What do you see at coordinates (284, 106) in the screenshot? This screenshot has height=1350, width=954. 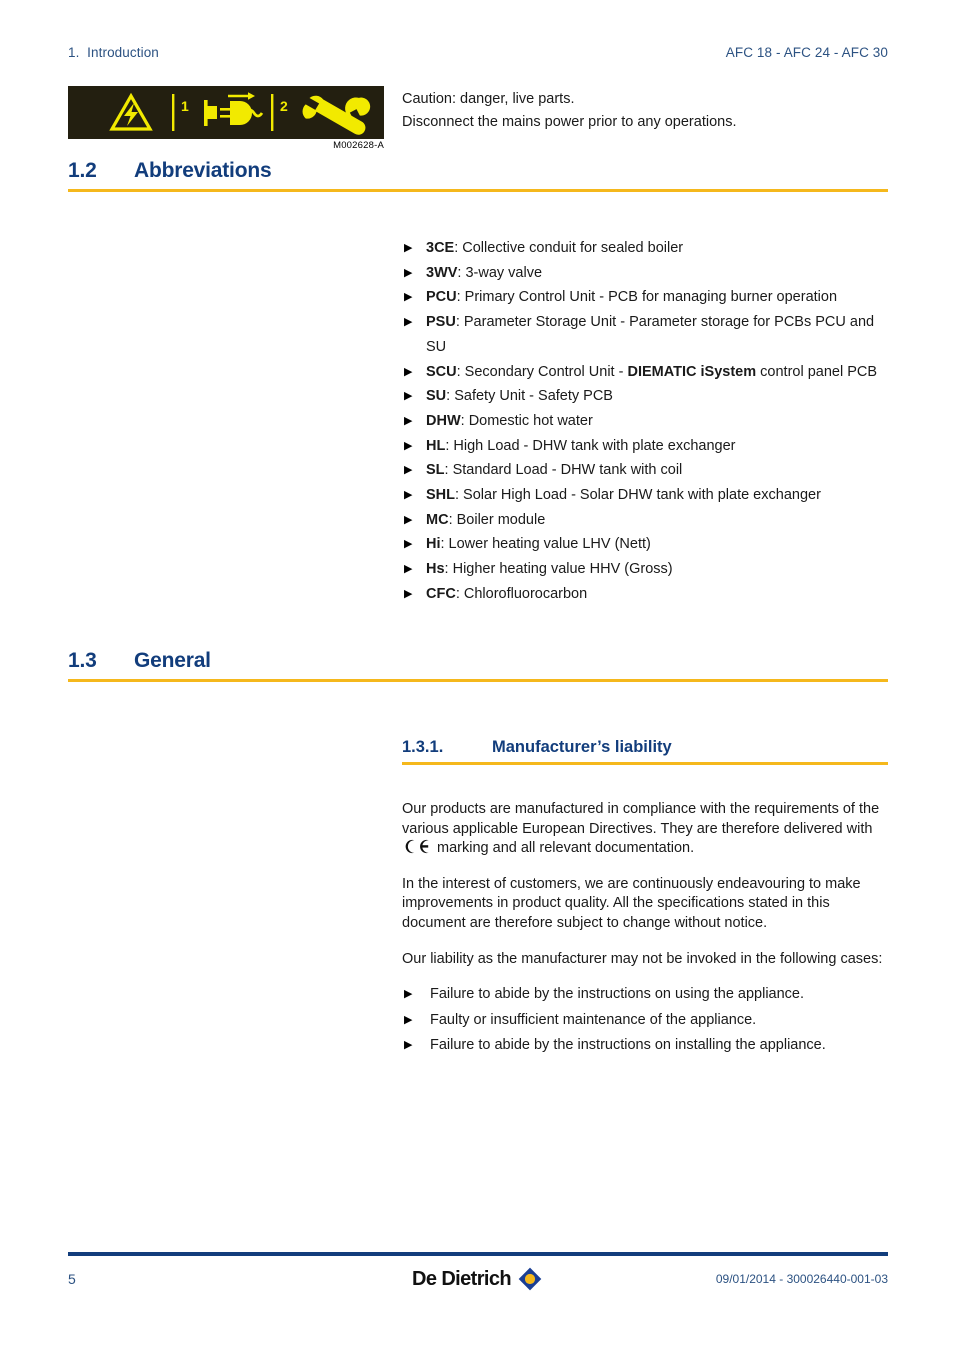 I see `svg-text: 2` at bounding box center [284, 106].